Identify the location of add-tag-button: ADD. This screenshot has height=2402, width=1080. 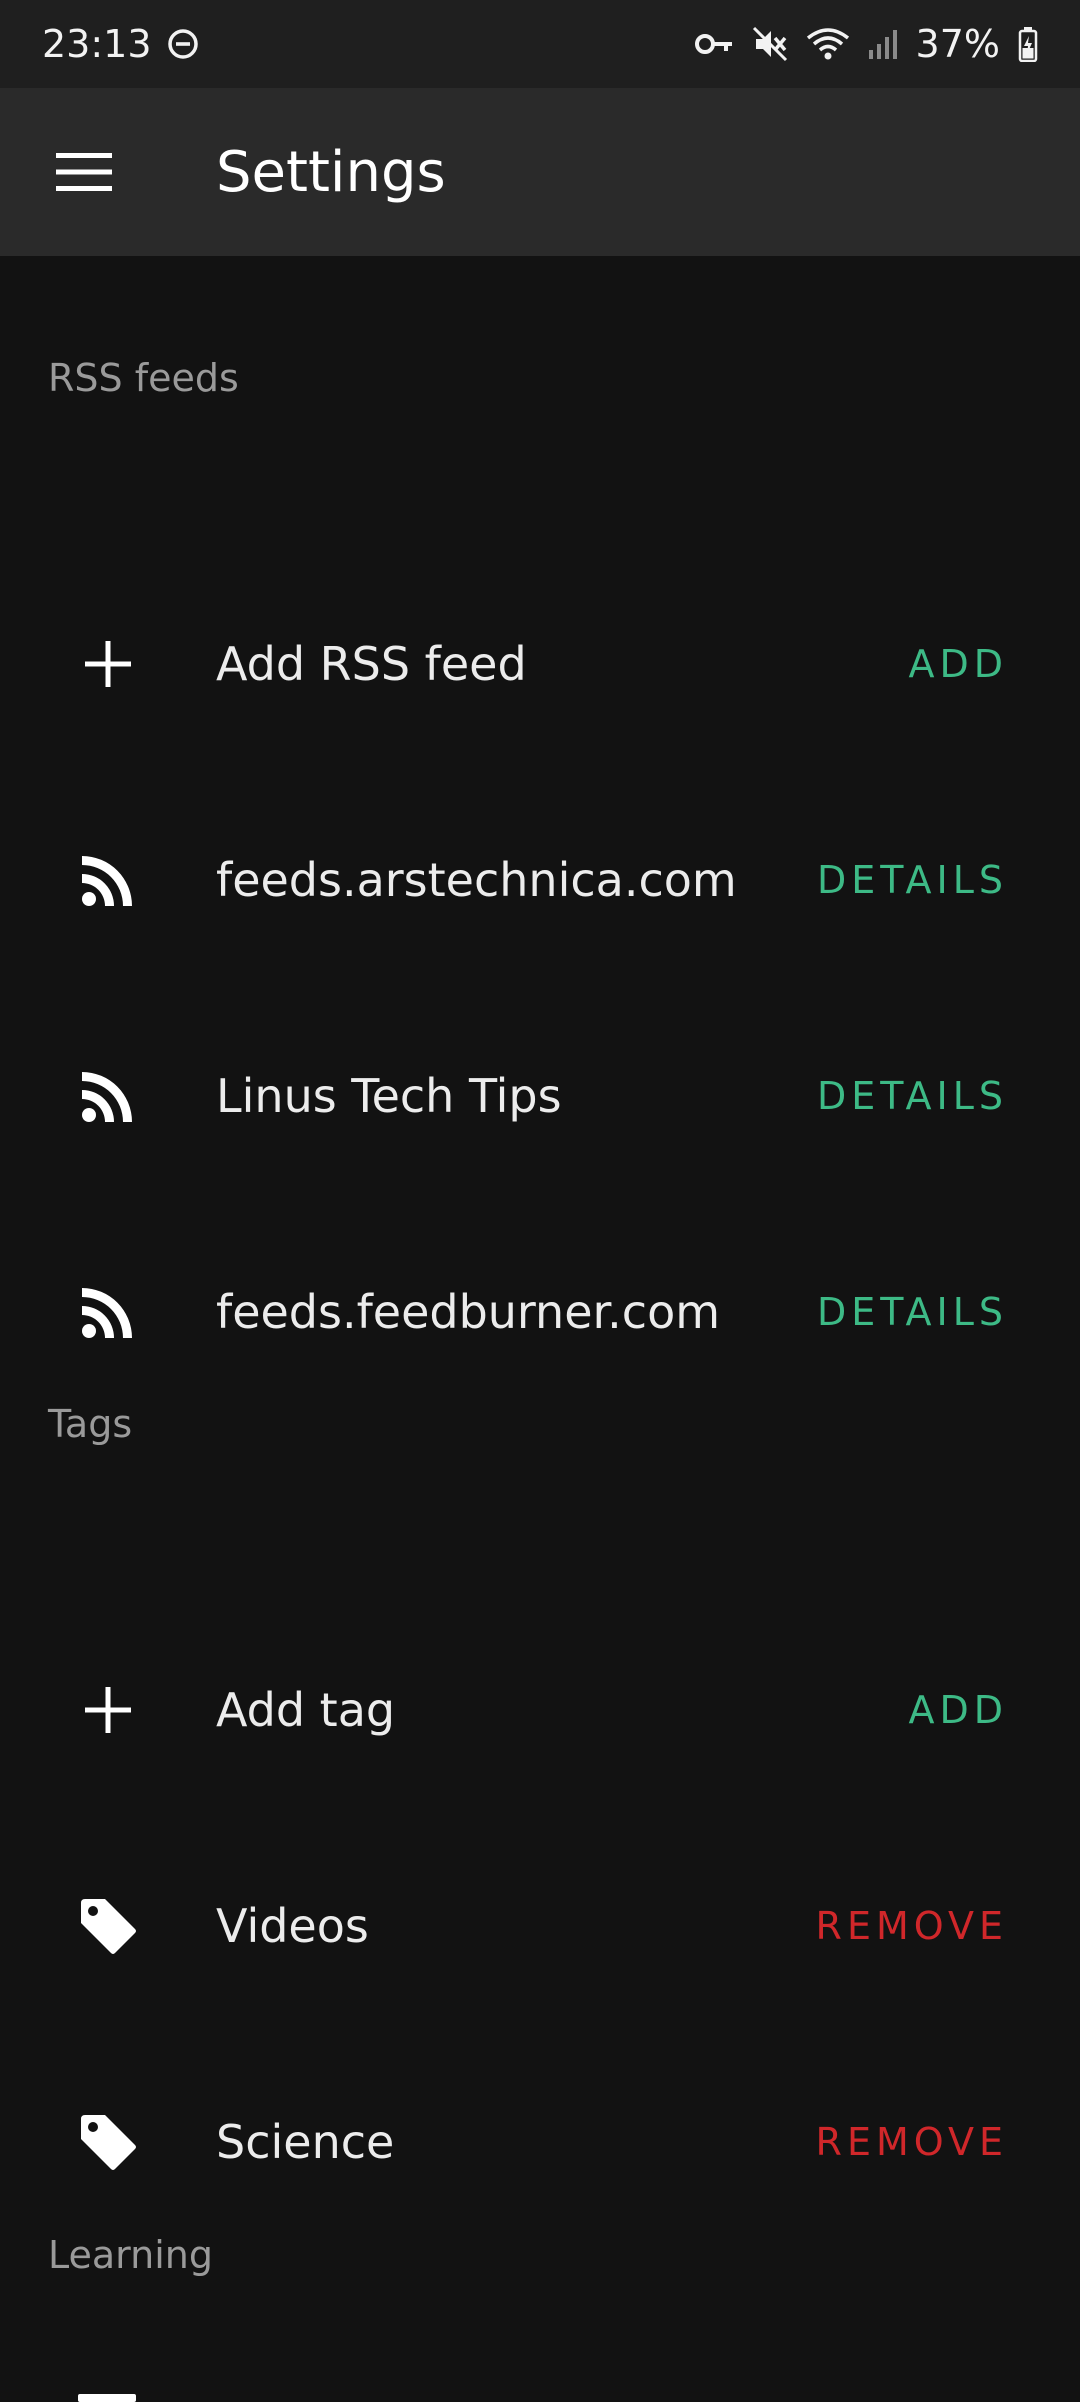
(994, 1710).